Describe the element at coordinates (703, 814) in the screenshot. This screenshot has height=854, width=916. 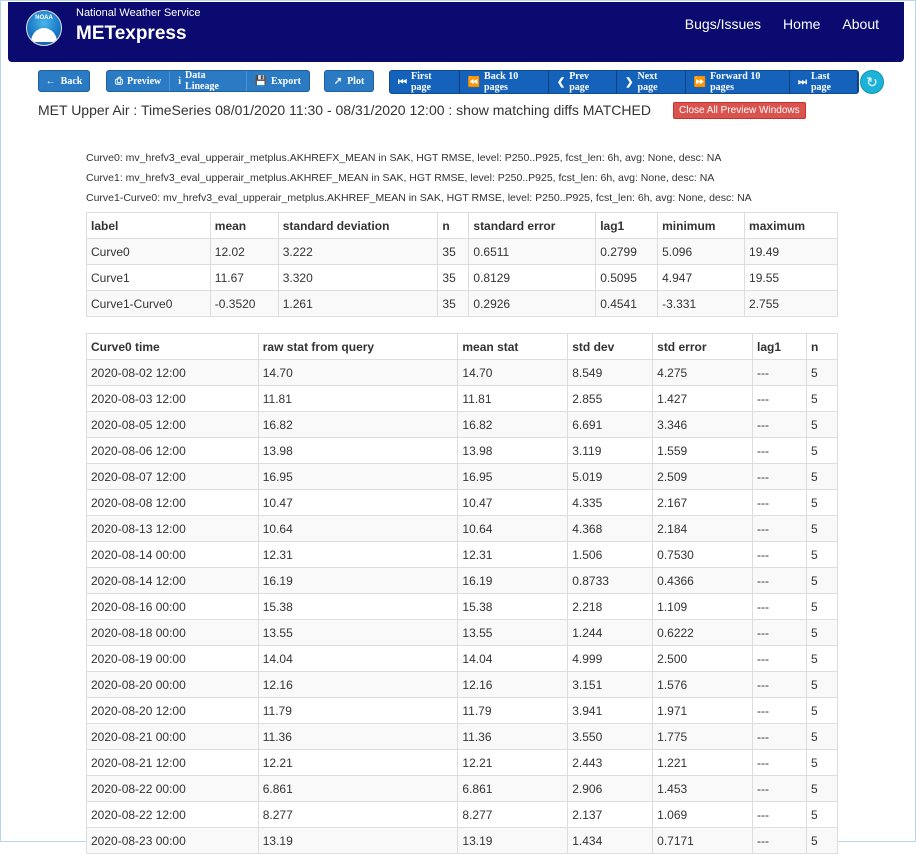
I see `table-cell: 1.069` at that location.